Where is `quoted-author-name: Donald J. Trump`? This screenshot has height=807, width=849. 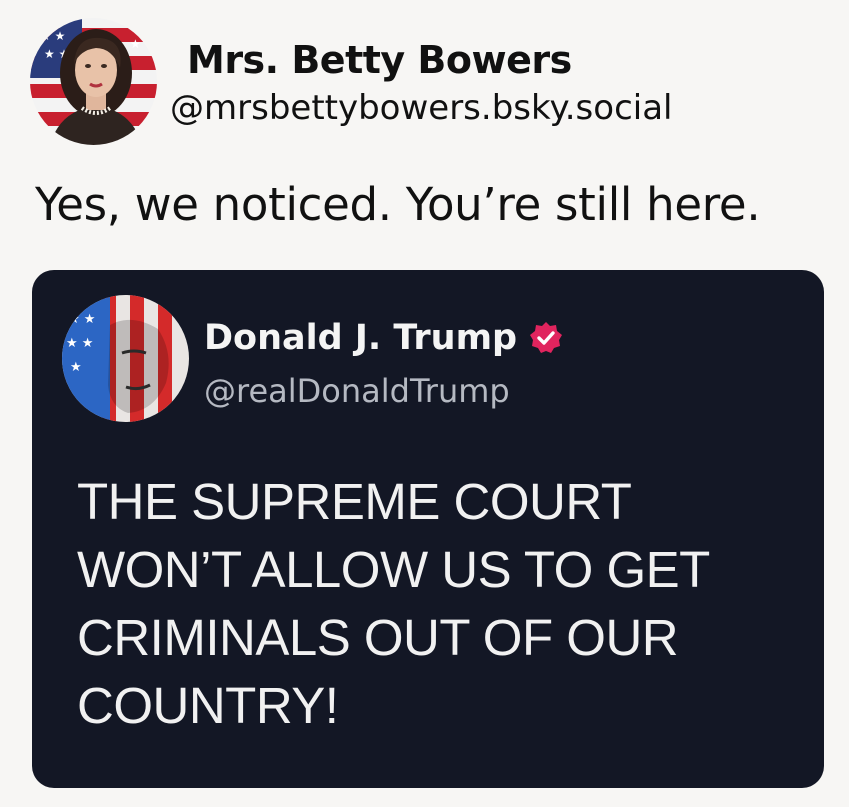
quoted-author-name: Donald J. Trump is located at coordinates (361, 338).